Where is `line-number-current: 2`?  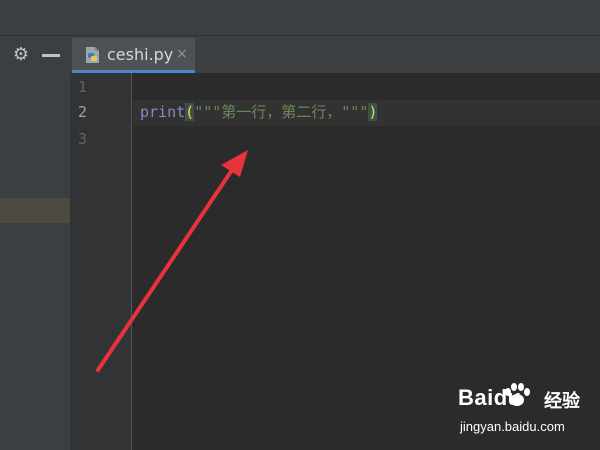 line-number-current: 2 is located at coordinates (83, 112).